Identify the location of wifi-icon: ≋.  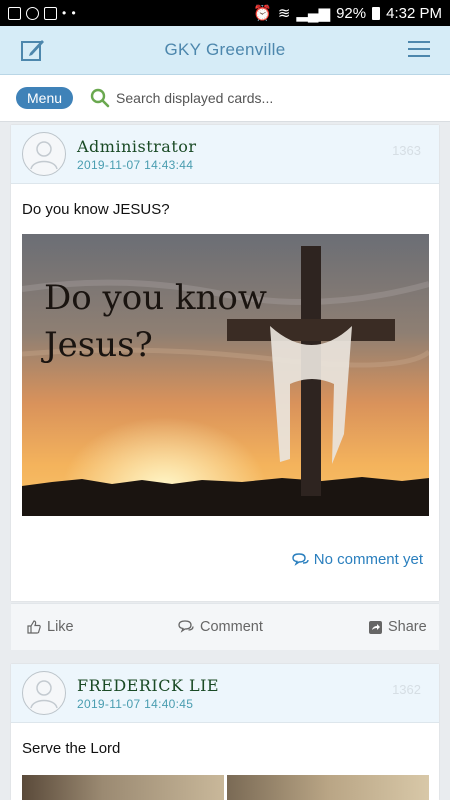
(284, 13).